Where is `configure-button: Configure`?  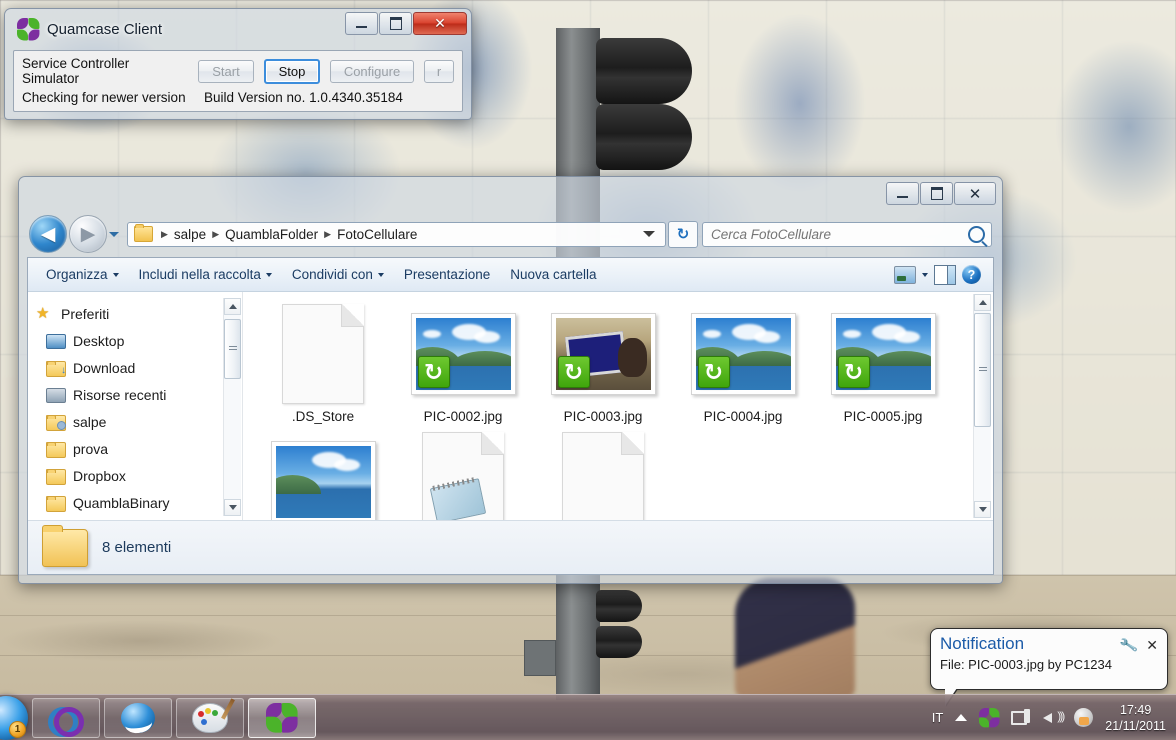 configure-button: Configure is located at coordinates (372, 71).